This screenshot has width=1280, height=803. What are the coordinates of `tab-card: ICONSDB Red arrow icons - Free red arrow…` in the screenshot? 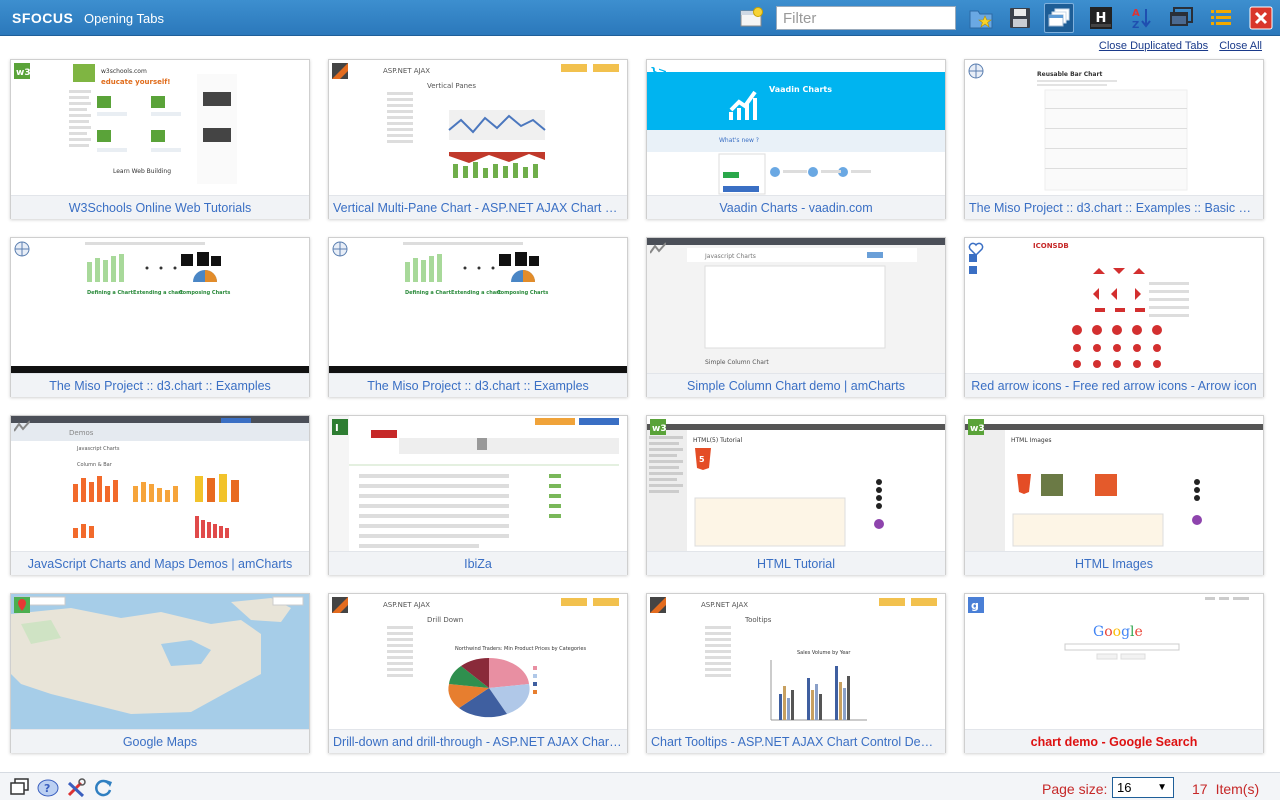 It's located at (1114, 317).